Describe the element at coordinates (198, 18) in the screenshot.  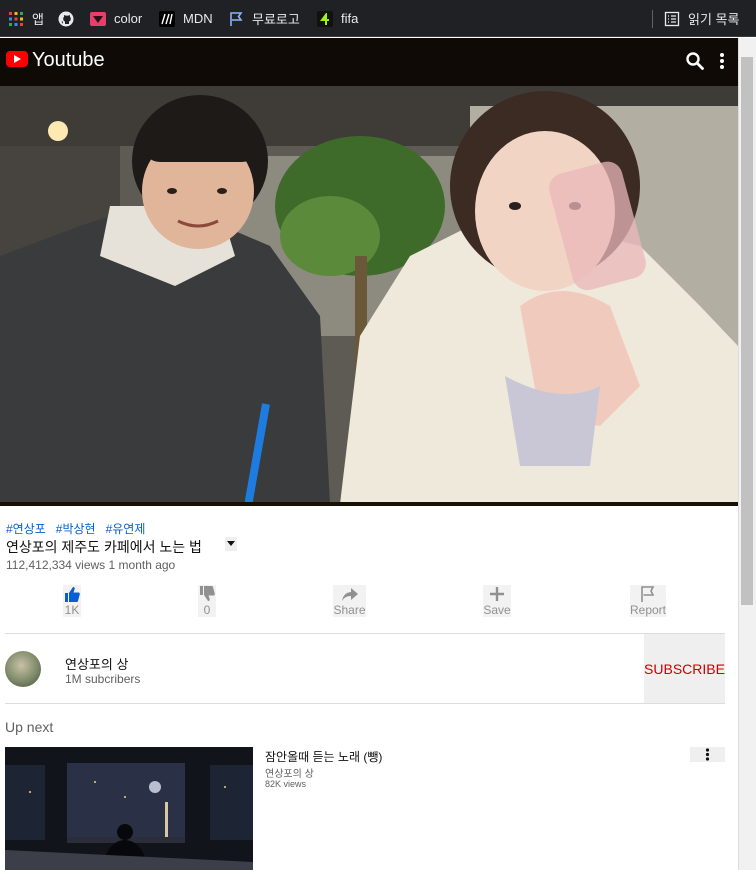
I see `bookmark-label: MDN` at that location.